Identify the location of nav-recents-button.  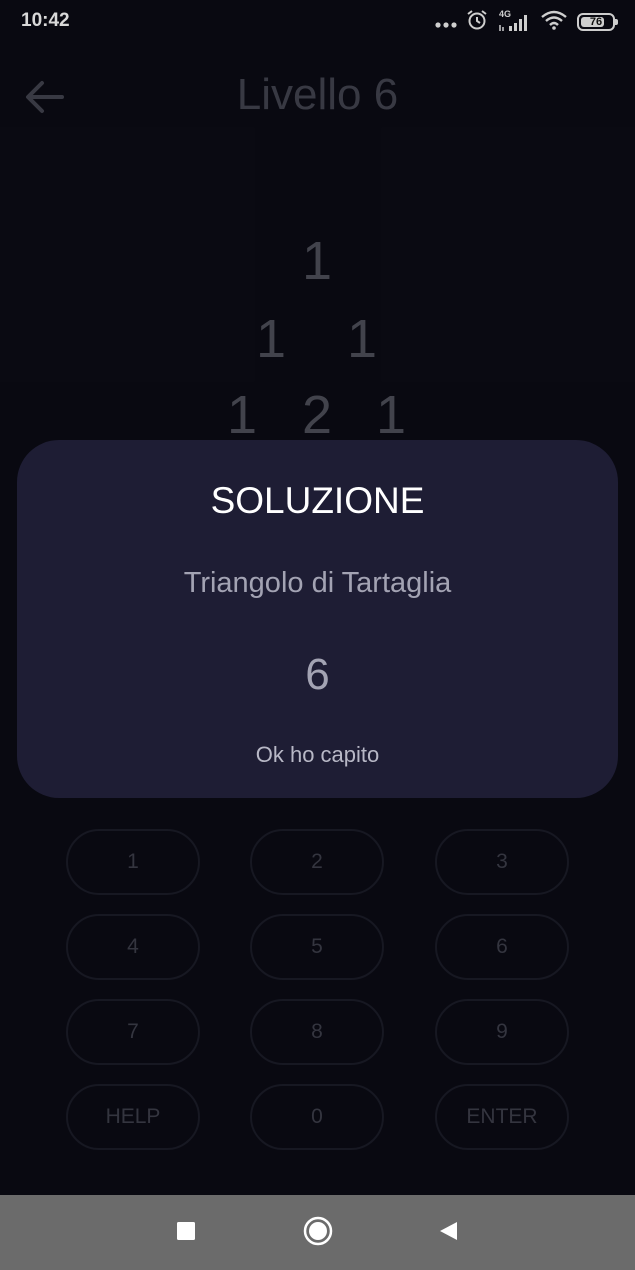
(186, 1233).